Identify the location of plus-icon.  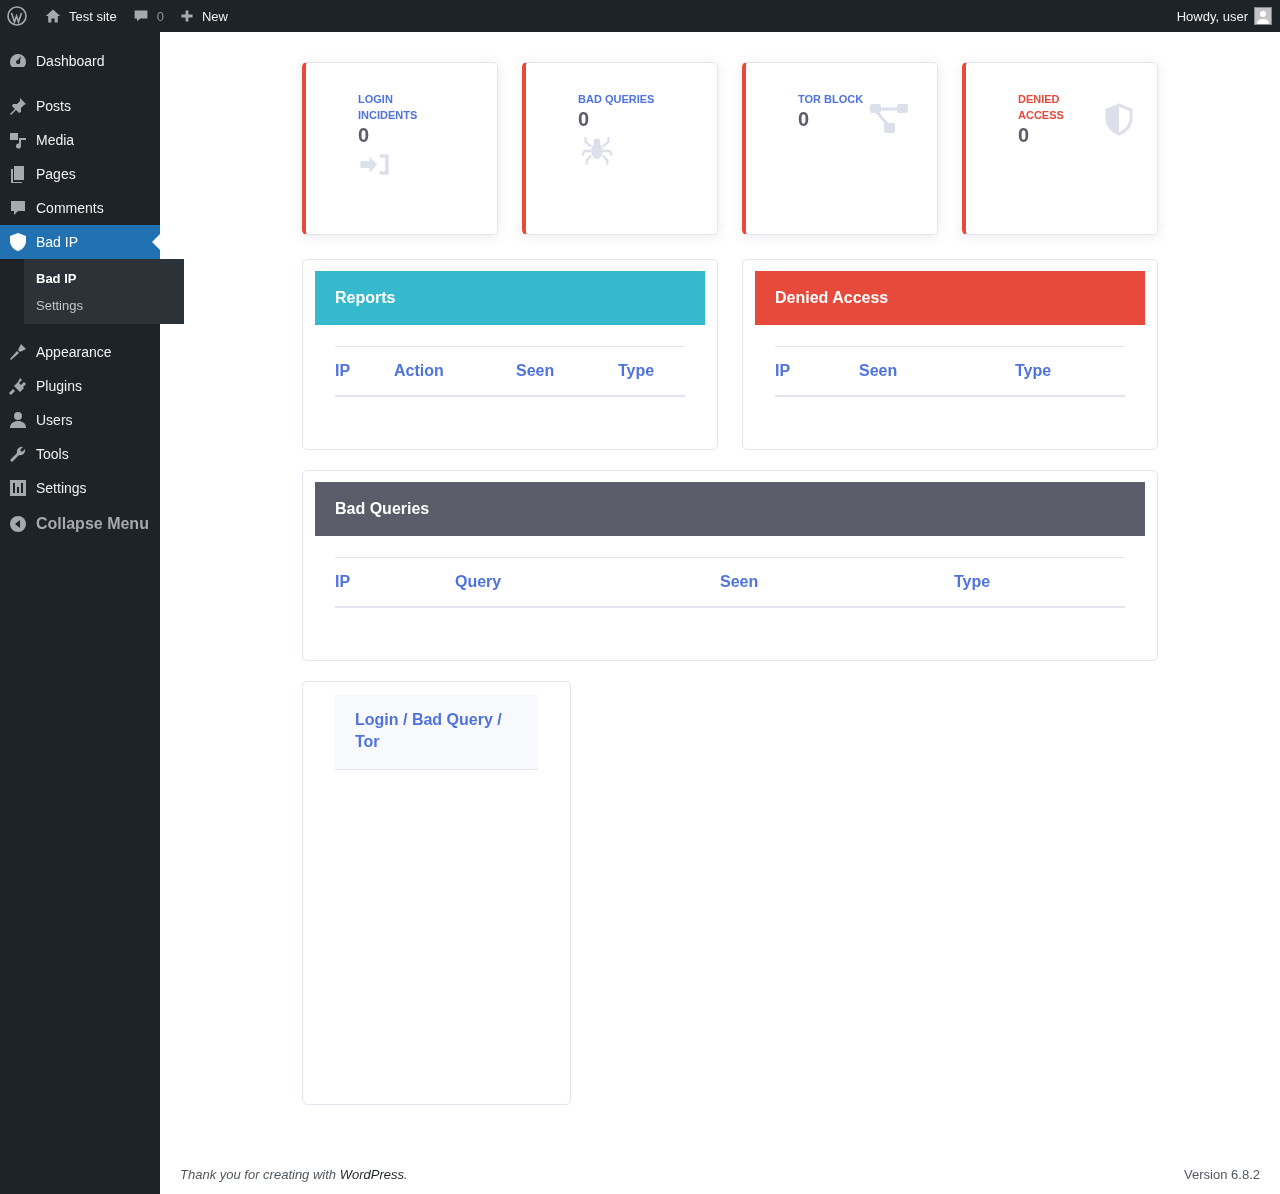
(186, 16).